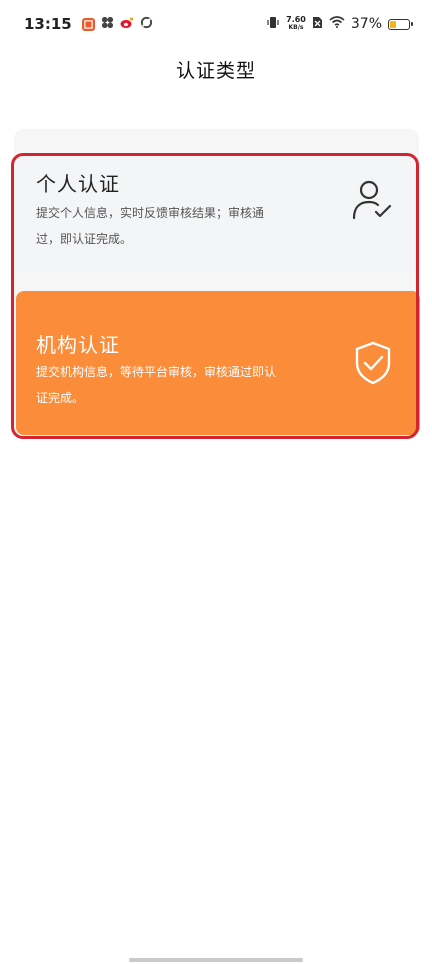 The height and width of the screenshot is (964, 432). What do you see at coordinates (317, 24) in the screenshot?
I see `sim-off-icon` at bounding box center [317, 24].